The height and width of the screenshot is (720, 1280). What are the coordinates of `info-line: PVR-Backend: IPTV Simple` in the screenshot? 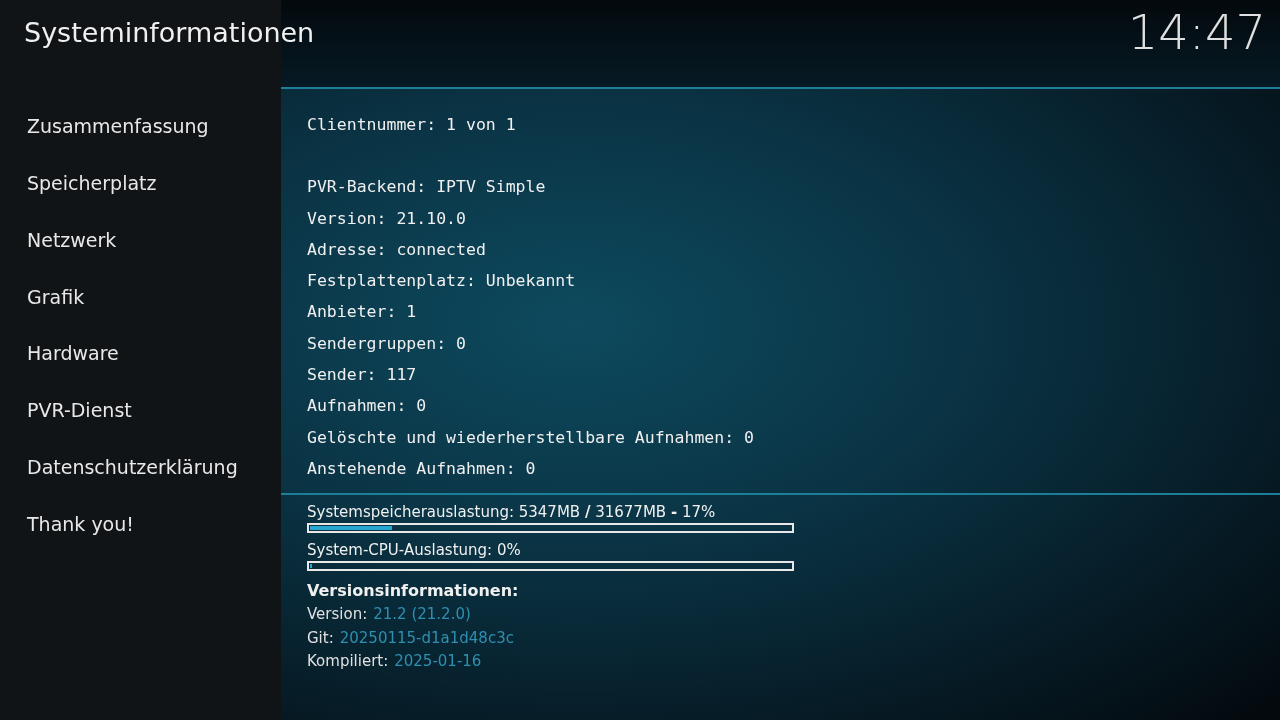 It's located at (426, 187).